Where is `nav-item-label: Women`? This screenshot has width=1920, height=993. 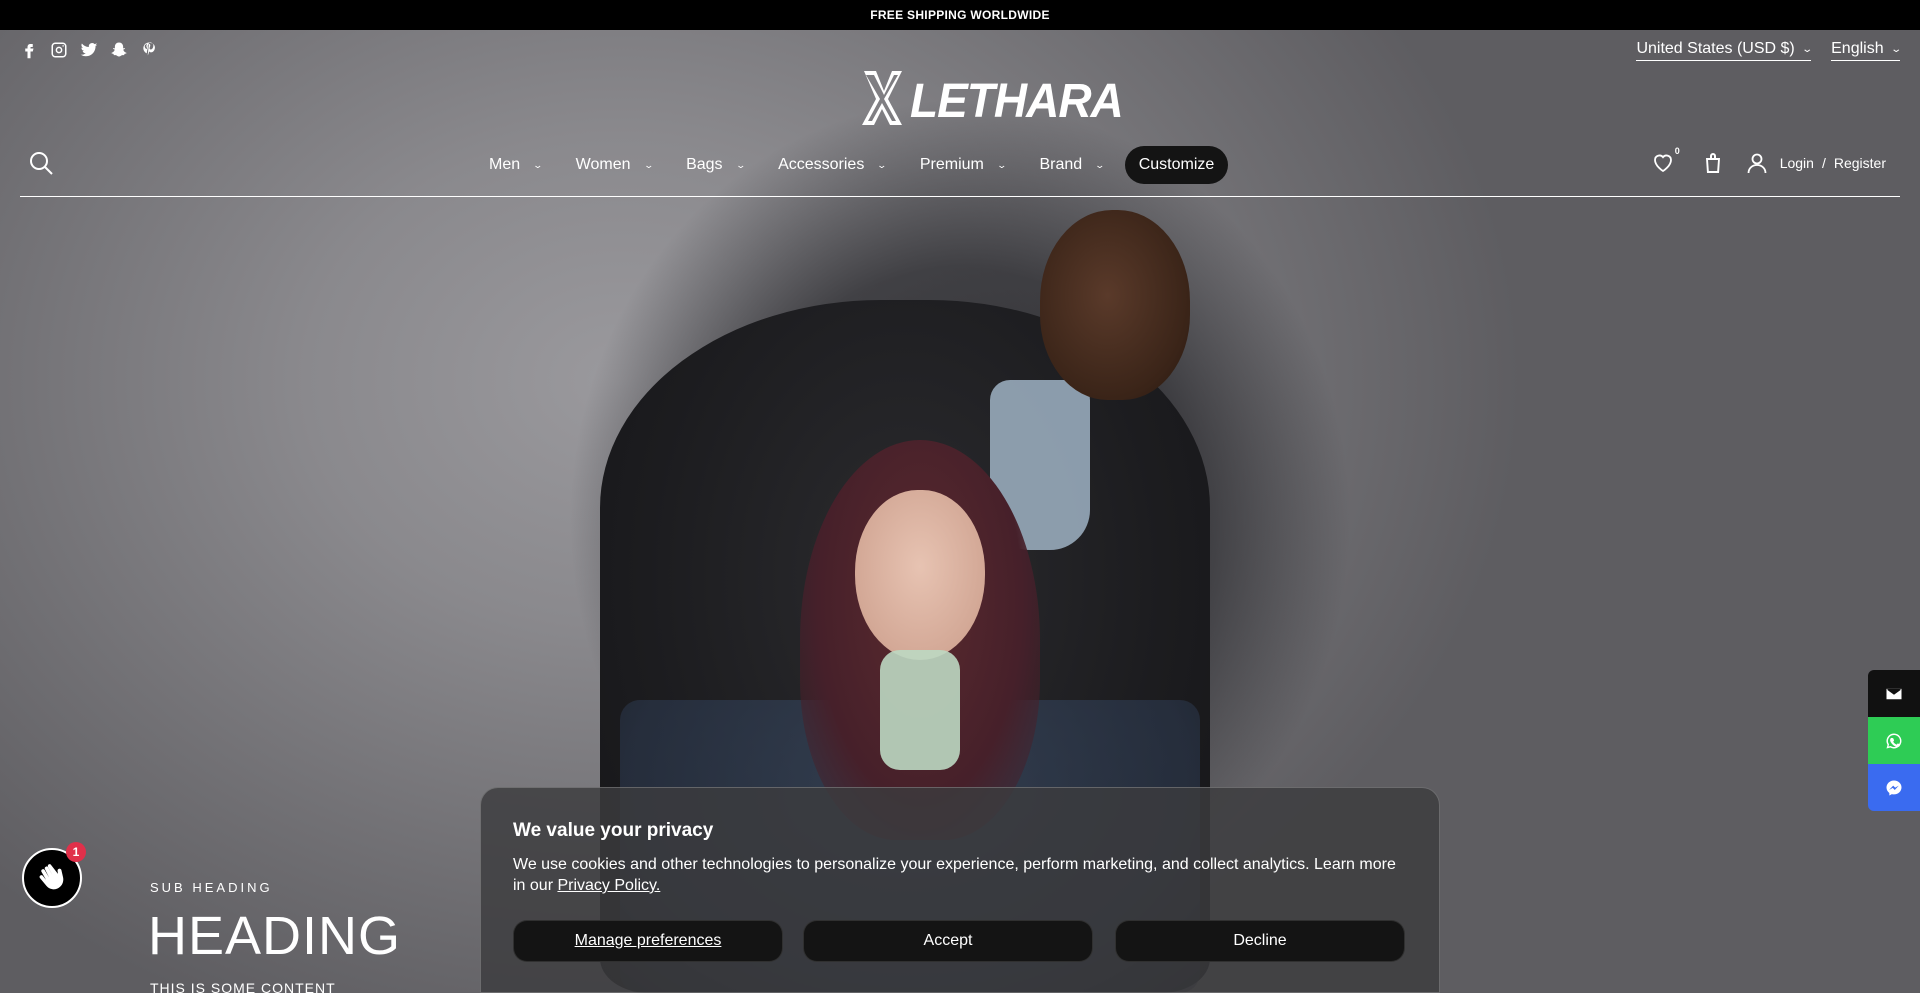 nav-item-label: Women is located at coordinates (603, 164).